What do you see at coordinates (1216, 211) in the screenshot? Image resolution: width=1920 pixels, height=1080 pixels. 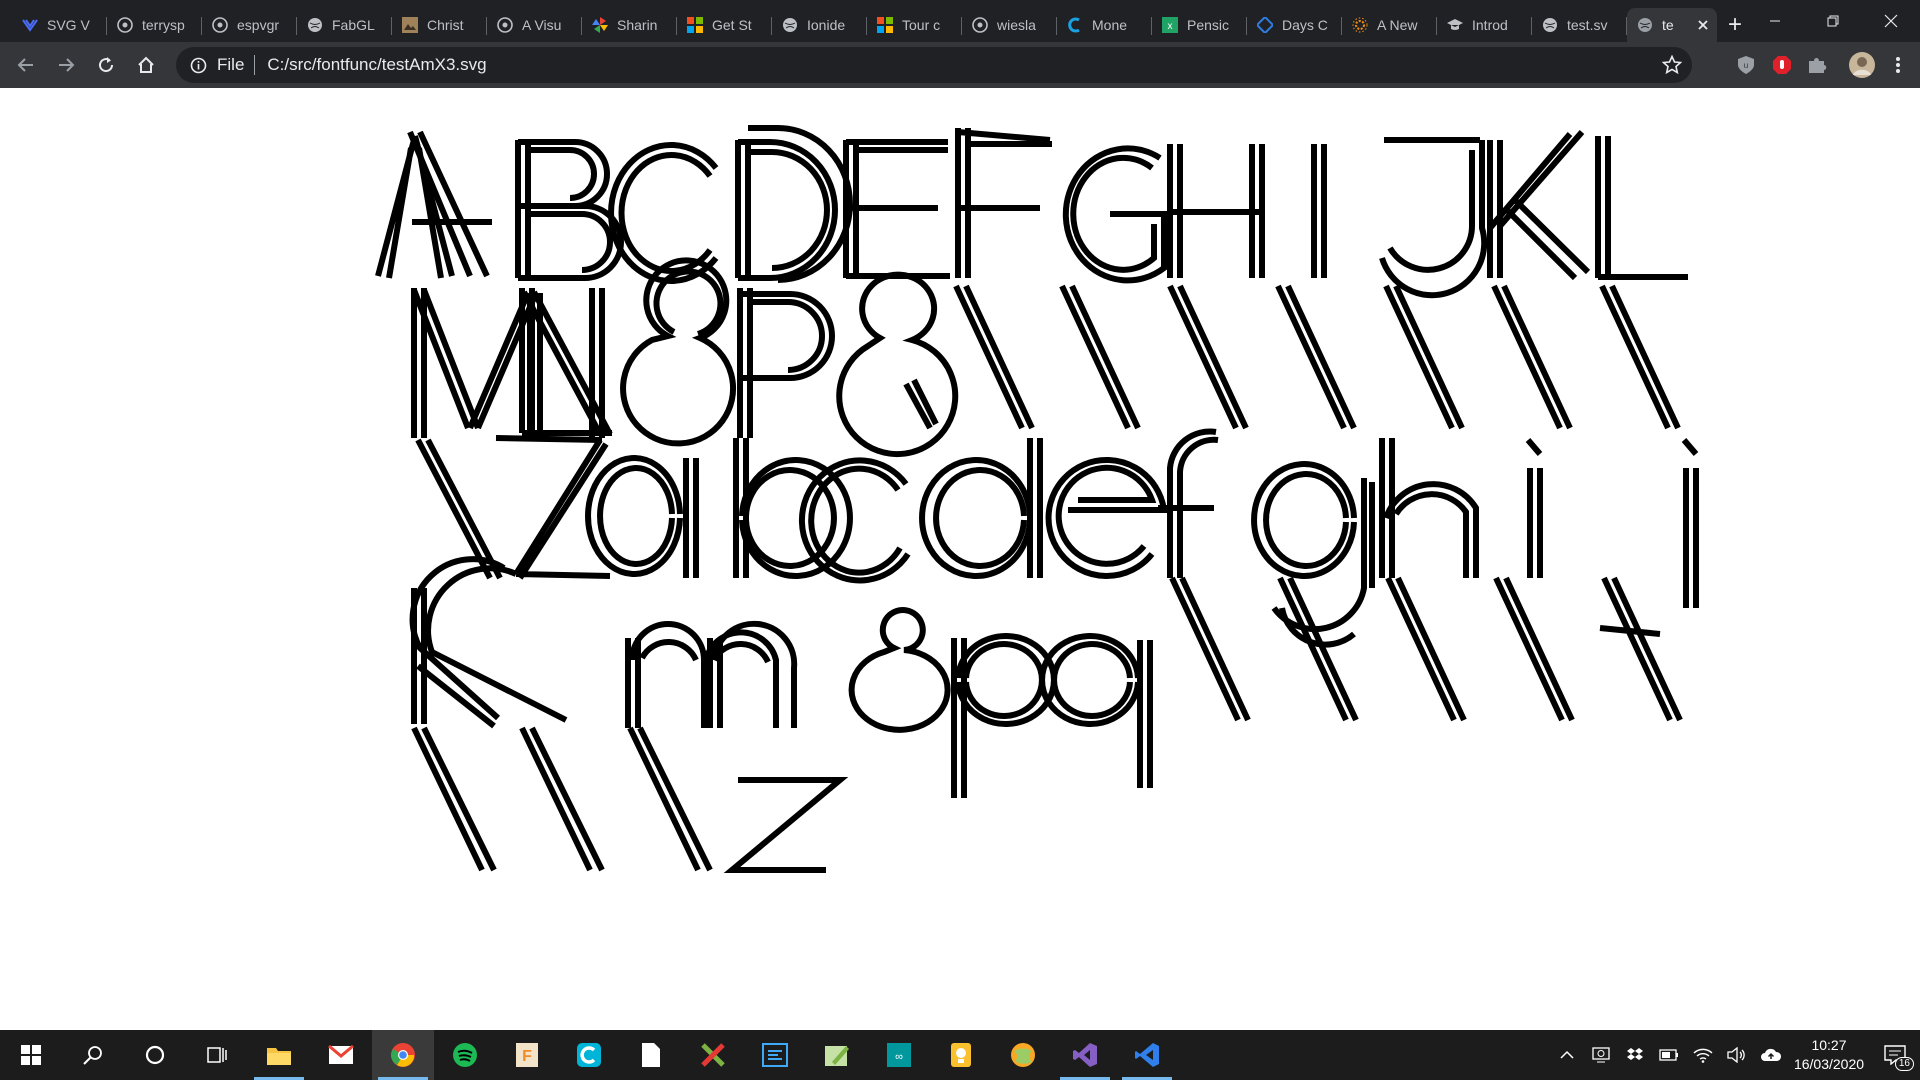 I see `glyph-H` at bounding box center [1216, 211].